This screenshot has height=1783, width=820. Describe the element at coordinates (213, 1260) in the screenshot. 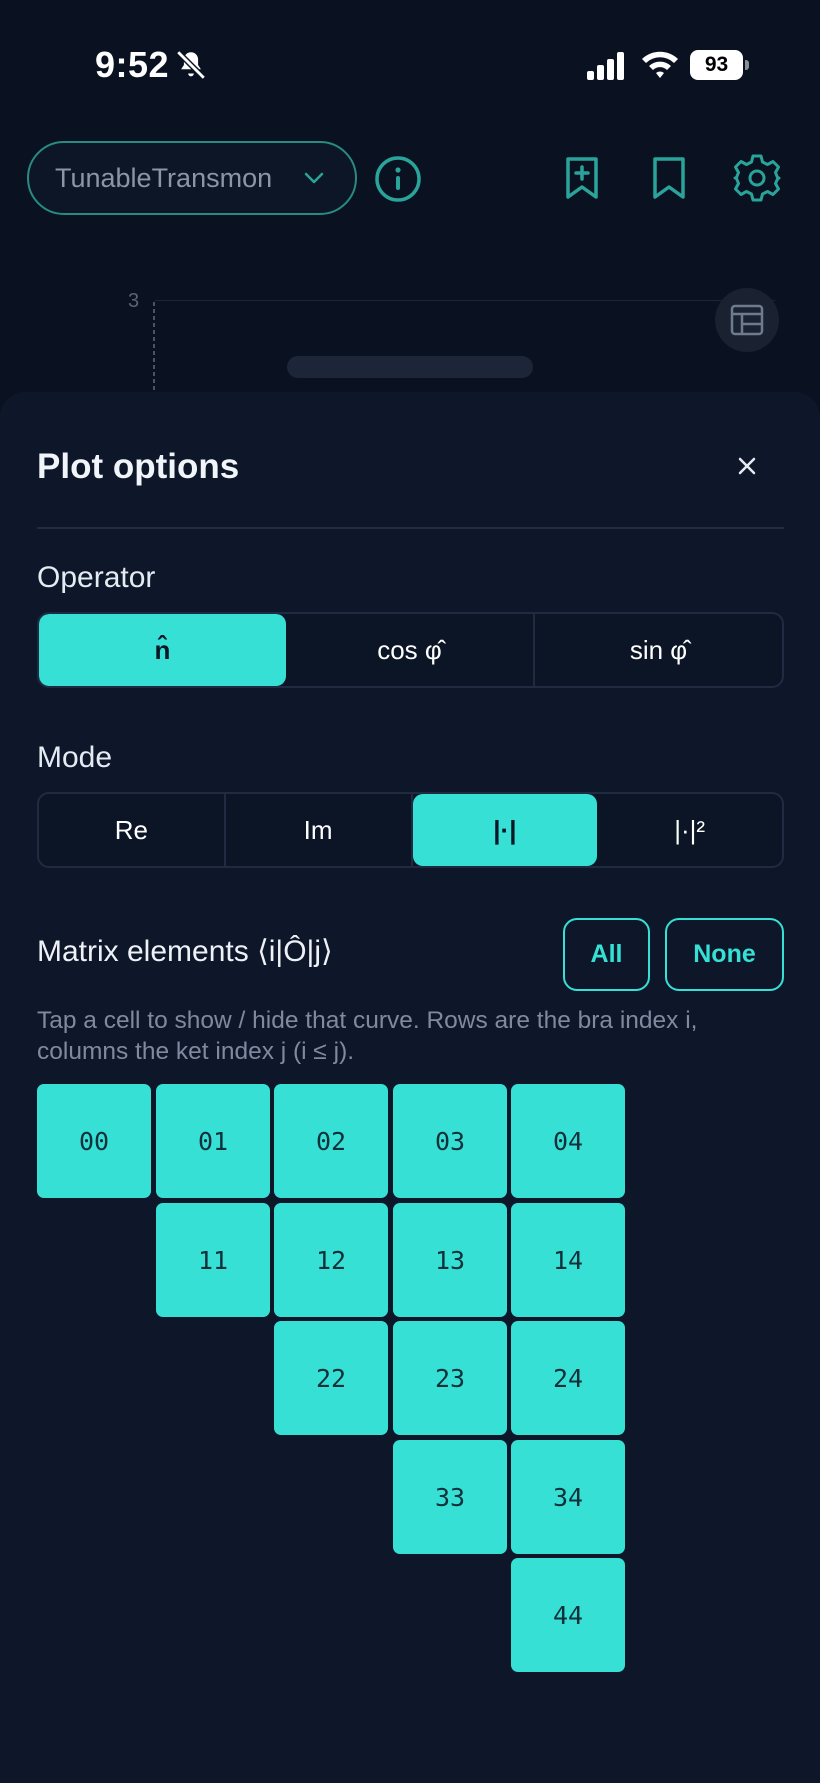

I see `matrix-cell-11: 11` at that location.